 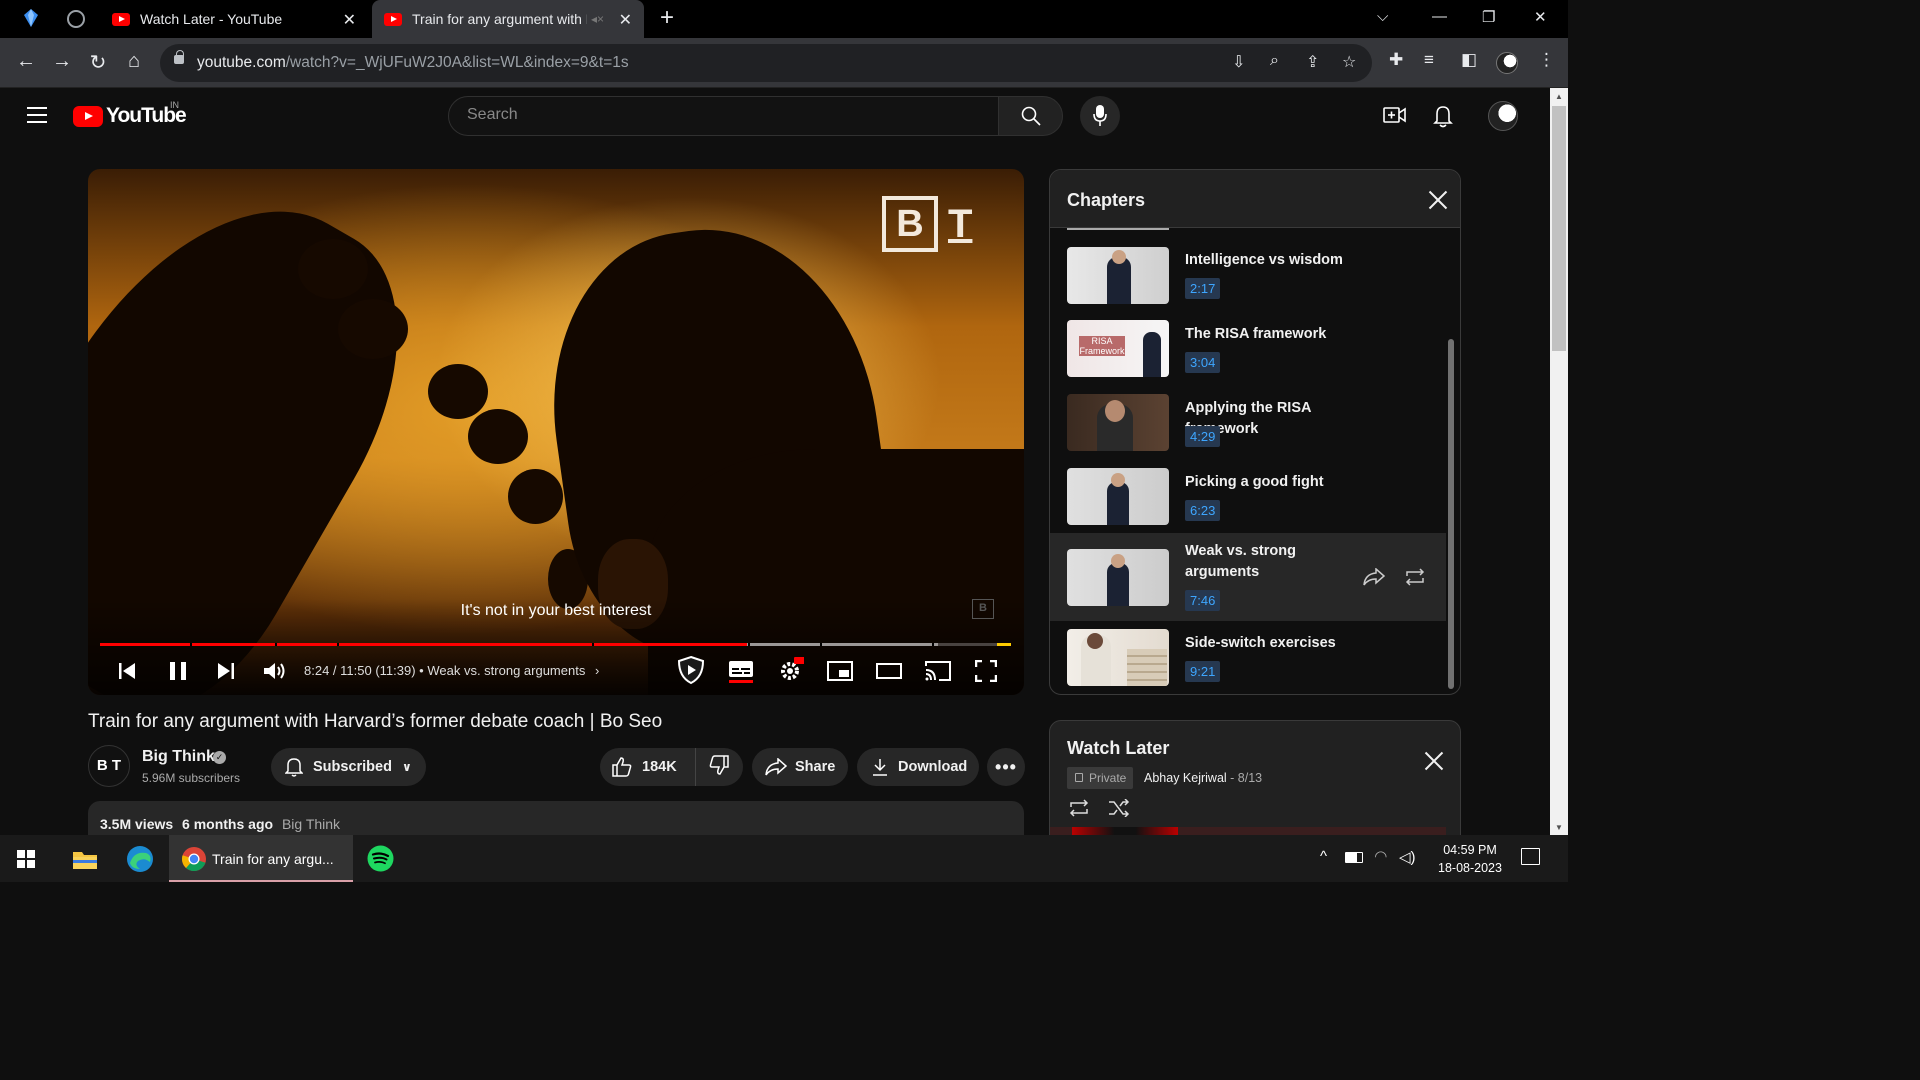 I want to click on chapter-timestamp: 7:46, so click(x=1203, y=600).